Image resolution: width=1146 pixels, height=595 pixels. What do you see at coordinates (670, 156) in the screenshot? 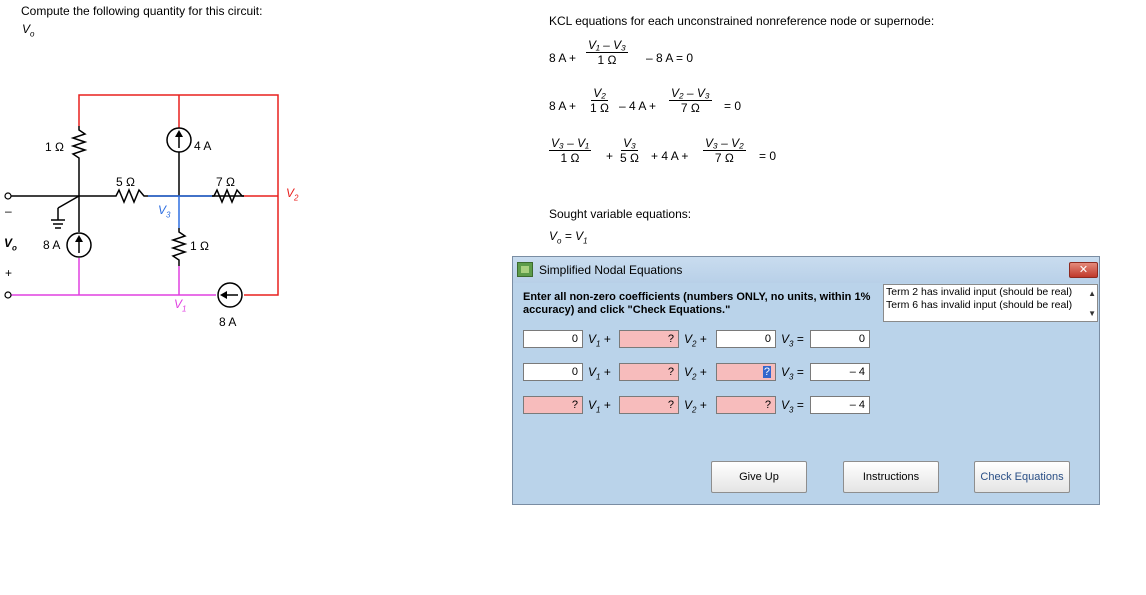
I see `eq3-mid: + 4 A +` at bounding box center [670, 156].